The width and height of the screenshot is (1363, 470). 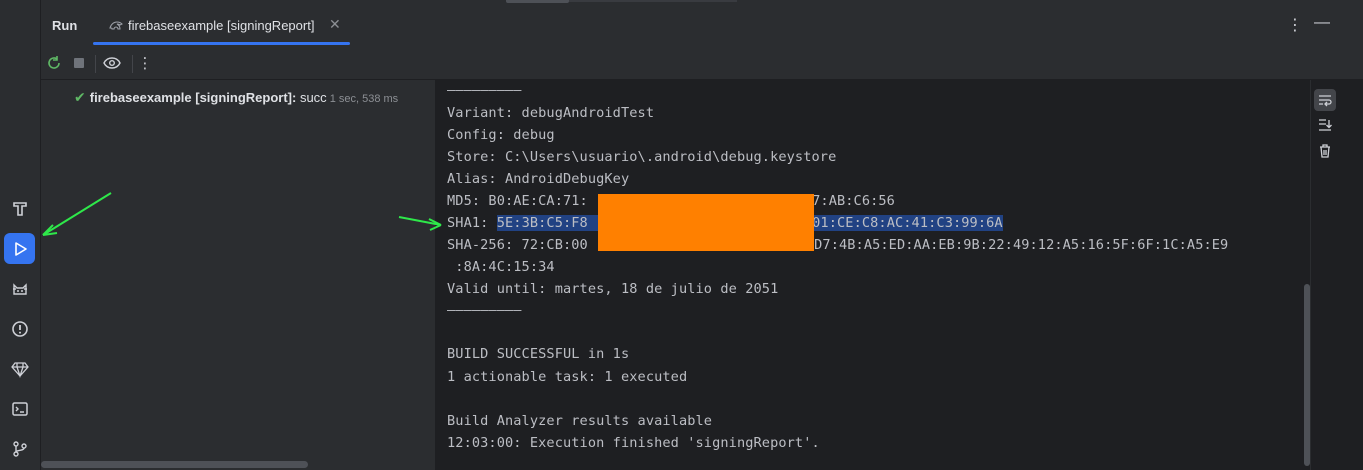 What do you see at coordinates (77, 214) in the screenshot?
I see `annotation-arrow-run` at bounding box center [77, 214].